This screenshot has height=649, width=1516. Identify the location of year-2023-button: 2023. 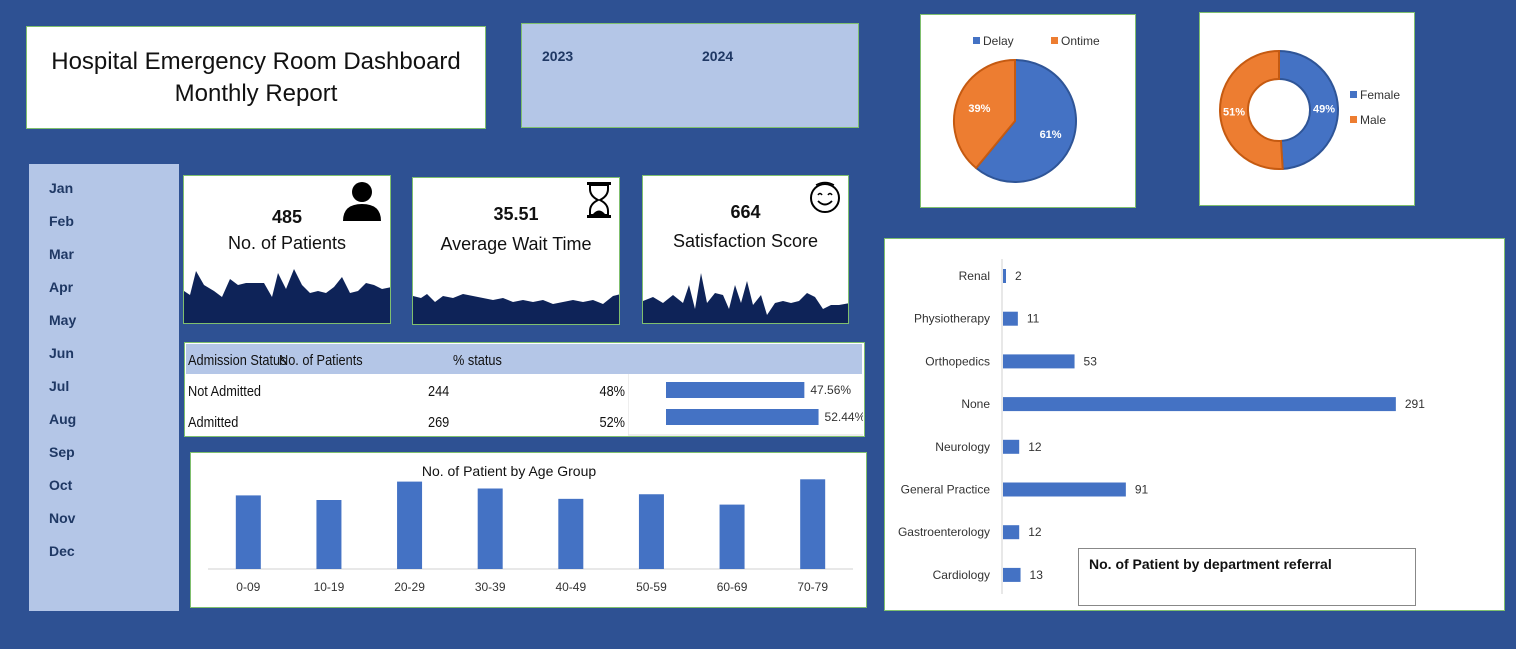
(557, 56).